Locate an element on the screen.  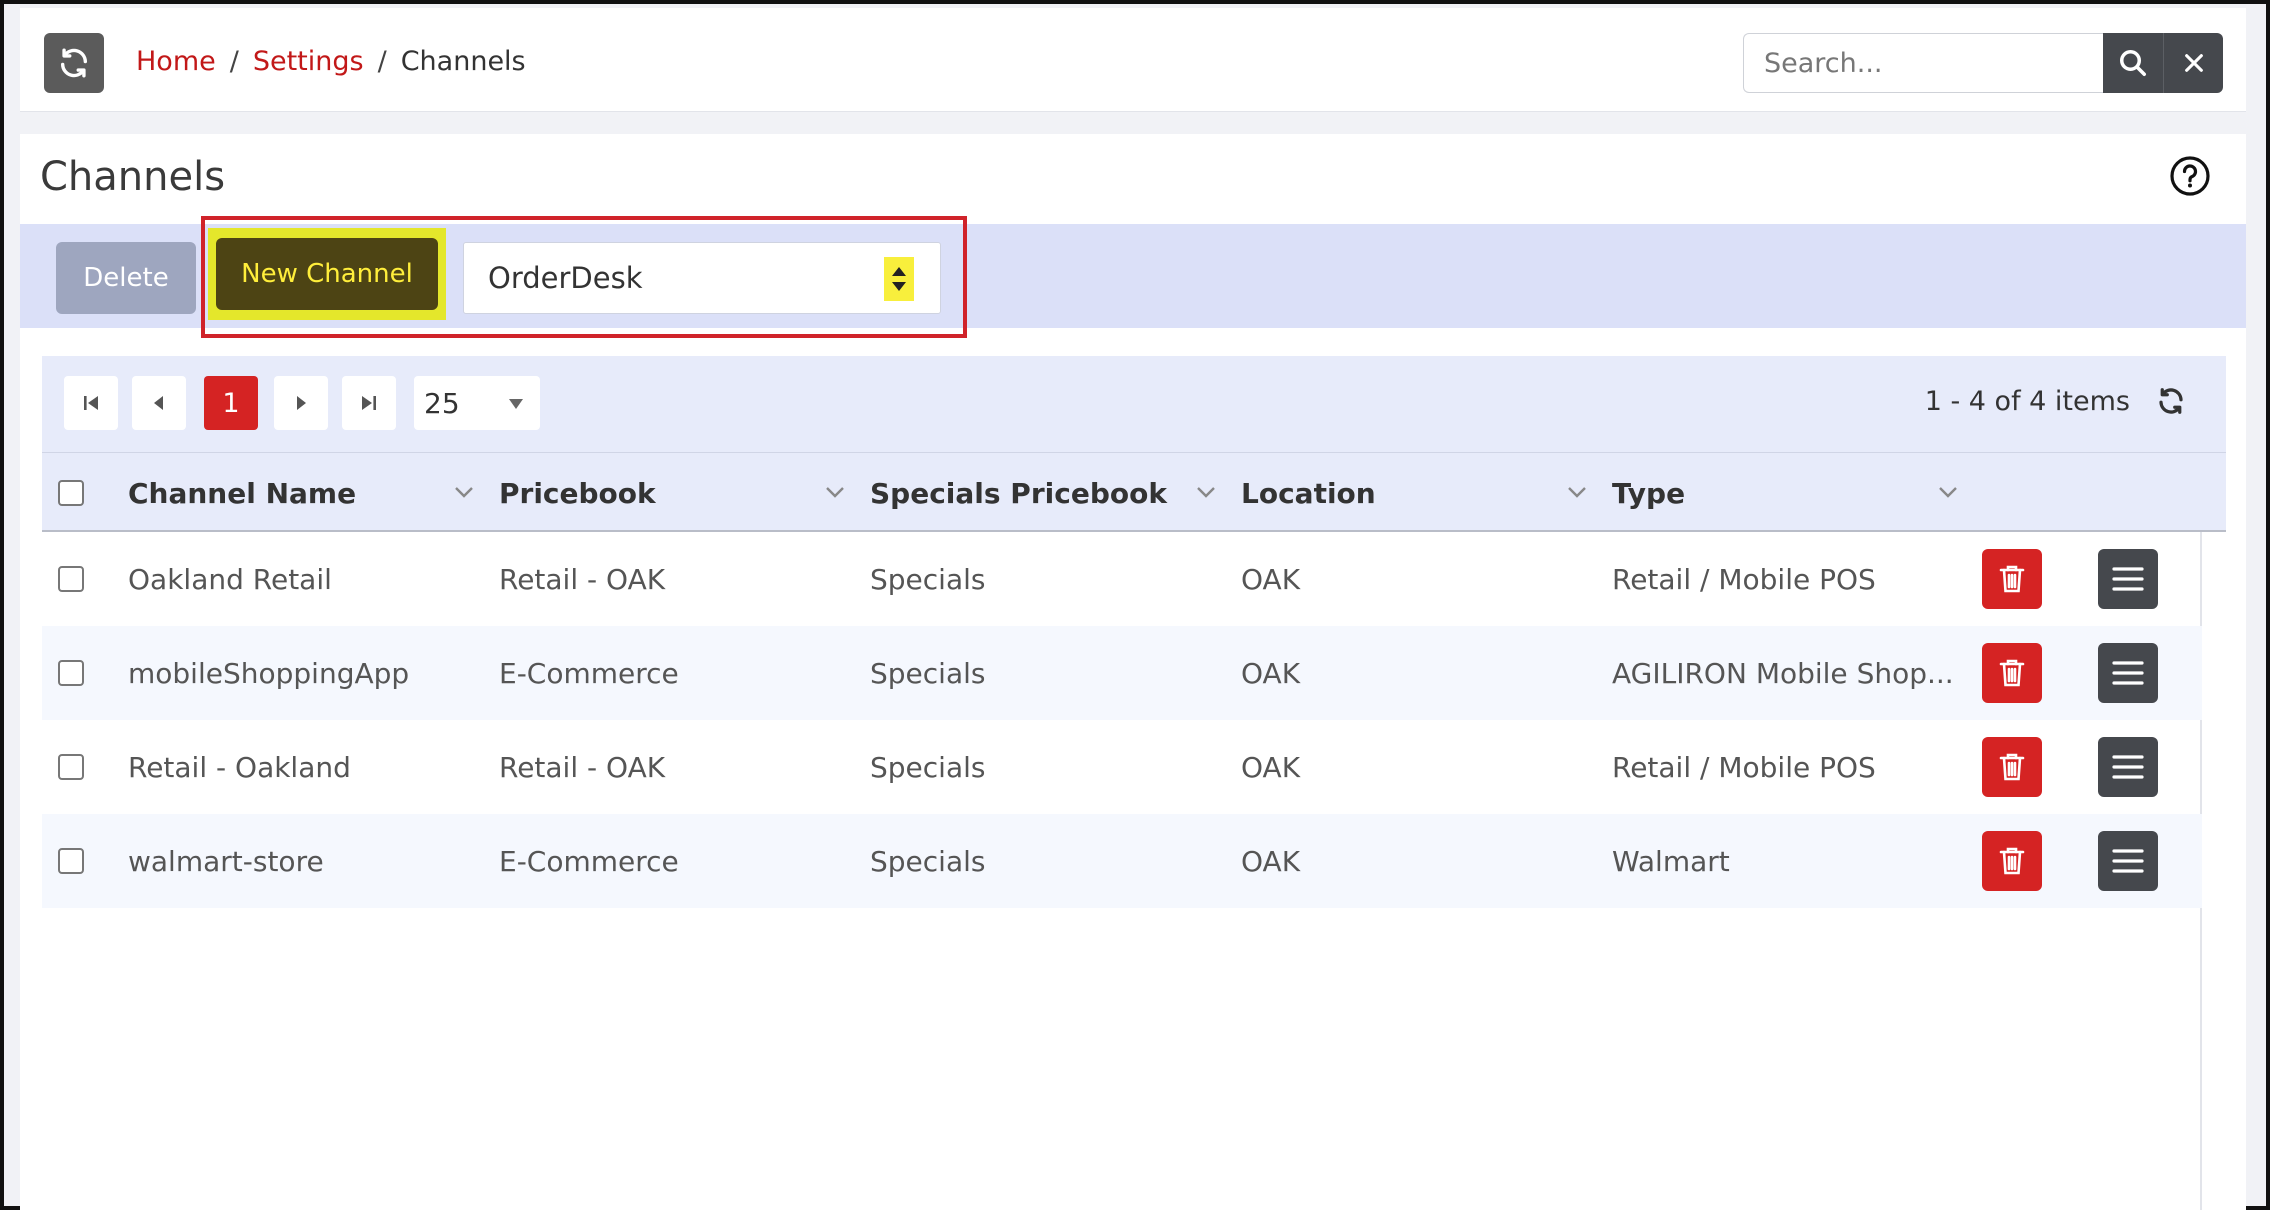
new-channel-button: New Channel is located at coordinates (327, 274).